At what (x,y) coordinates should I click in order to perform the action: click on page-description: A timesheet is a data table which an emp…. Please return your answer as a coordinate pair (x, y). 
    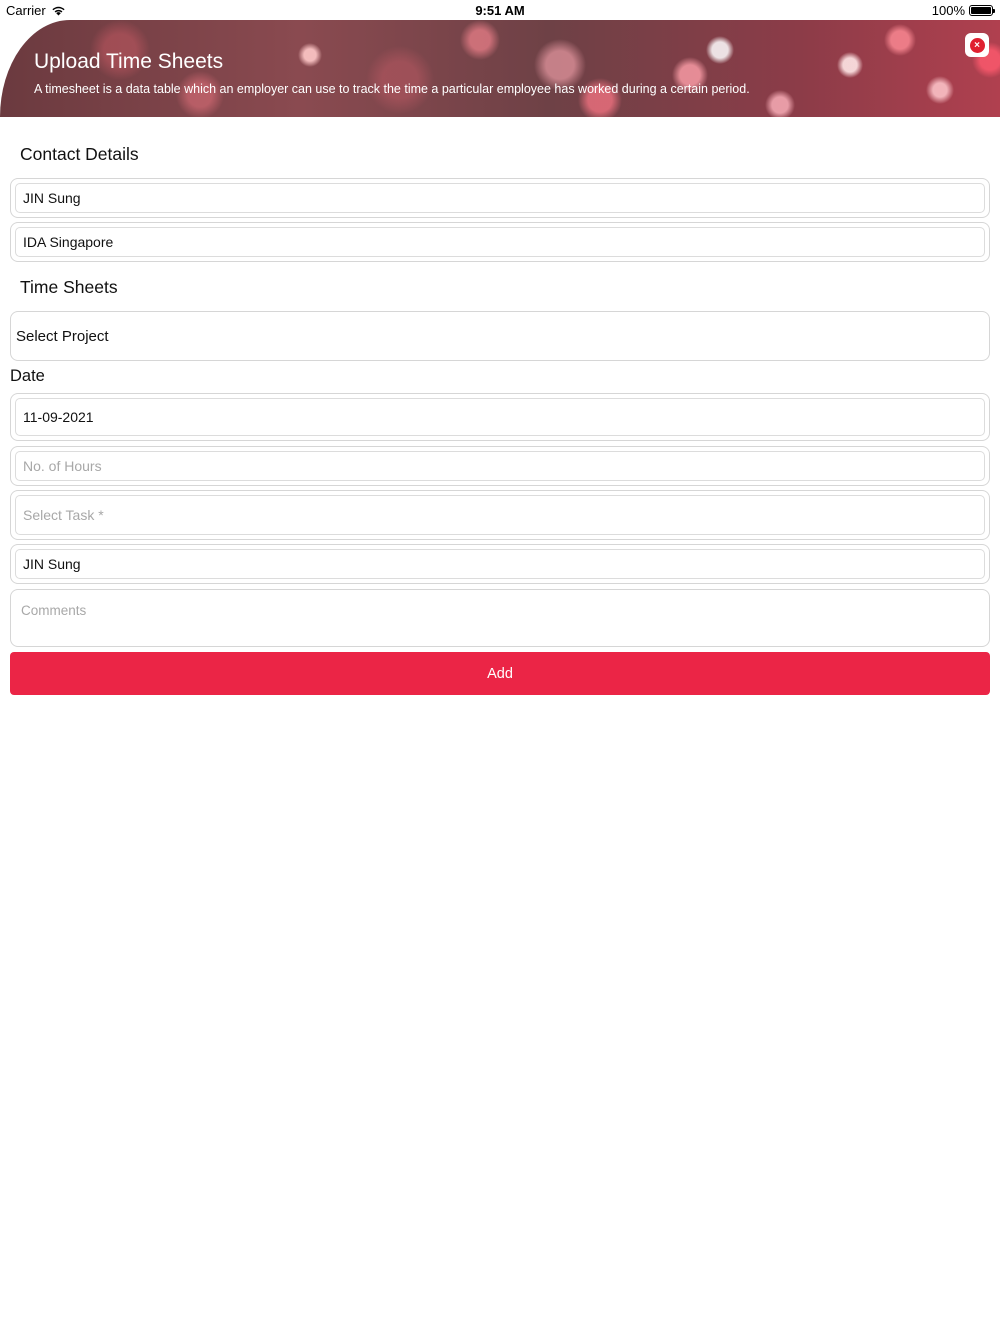
    Looking at the image, I should click on (392, 89).